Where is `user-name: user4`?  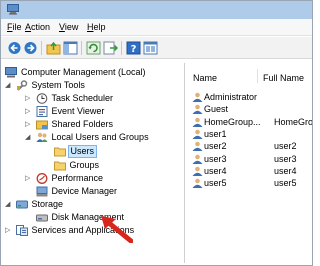 user-name: user4 is located at coordinates (215, 170).